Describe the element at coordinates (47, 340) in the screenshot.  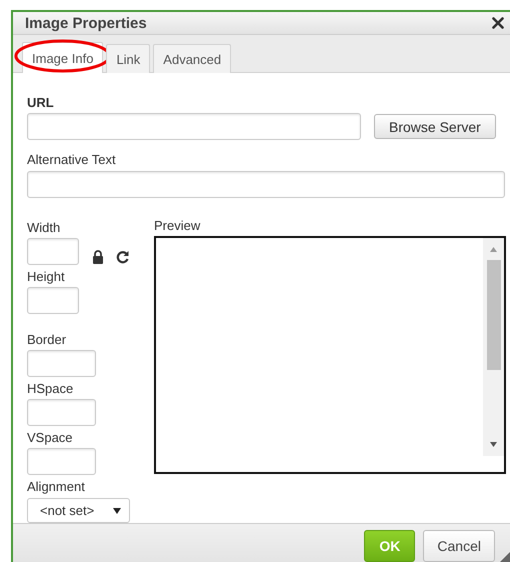
I see `field-label: Border` at that location.